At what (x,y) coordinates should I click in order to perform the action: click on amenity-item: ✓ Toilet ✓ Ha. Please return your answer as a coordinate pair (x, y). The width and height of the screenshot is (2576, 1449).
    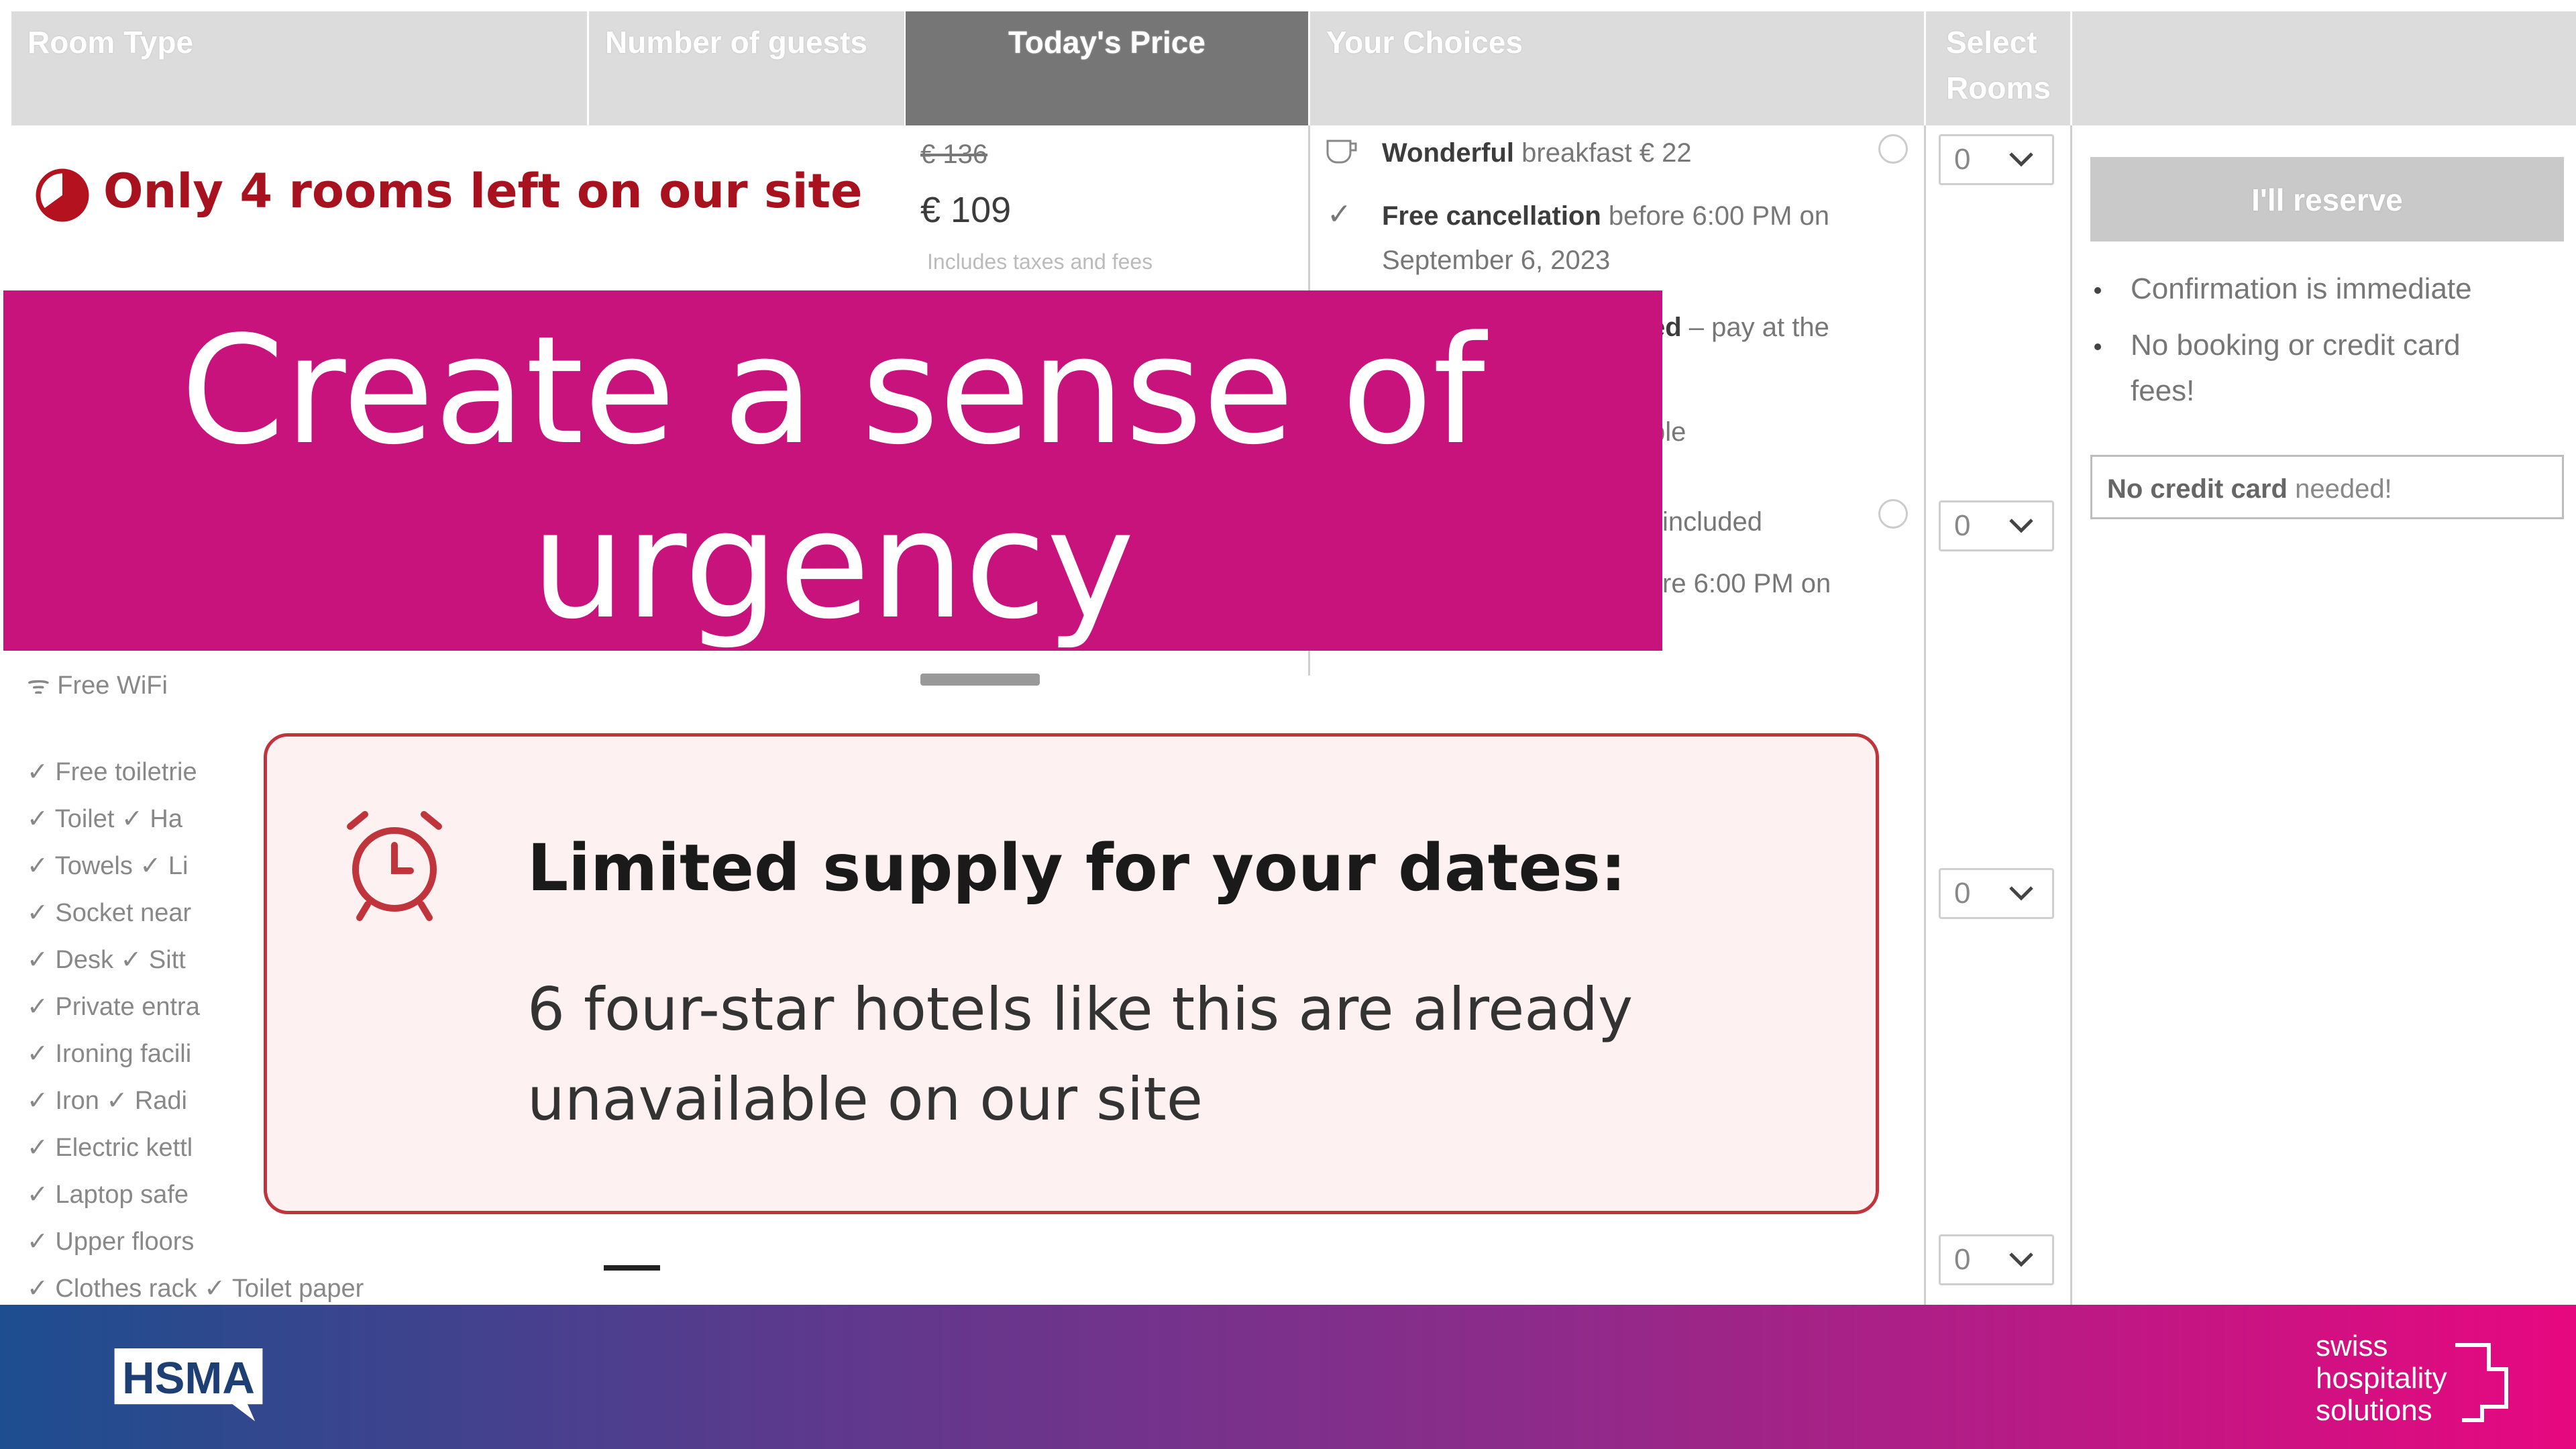
    Looking at the image, I should click on (104, 819).